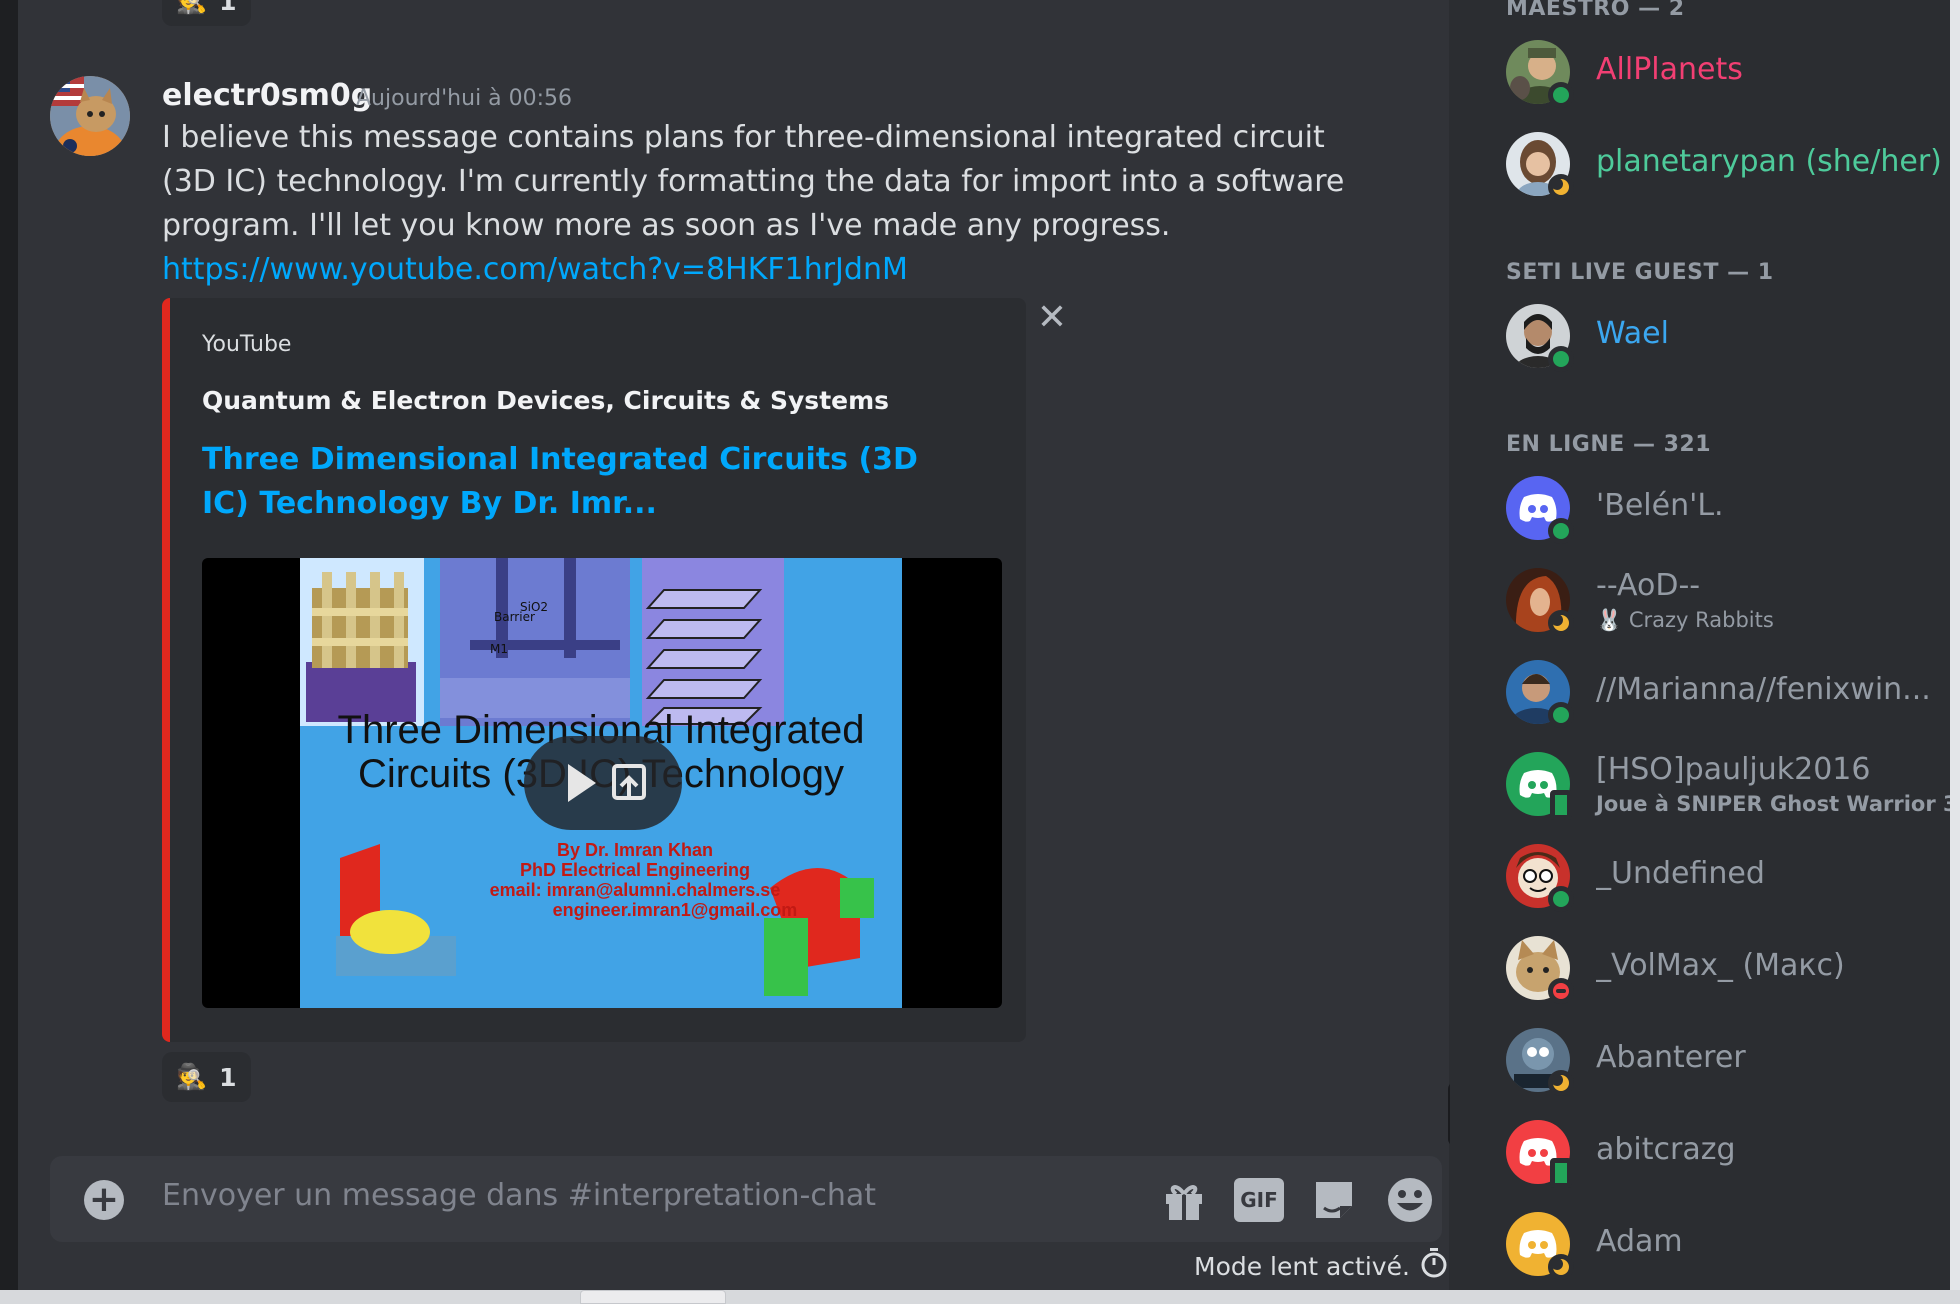  What do you see at coordinates (514, 617) in the screenshot?
I see `diagram-label: Barrier` at bounding box center [514, 617].